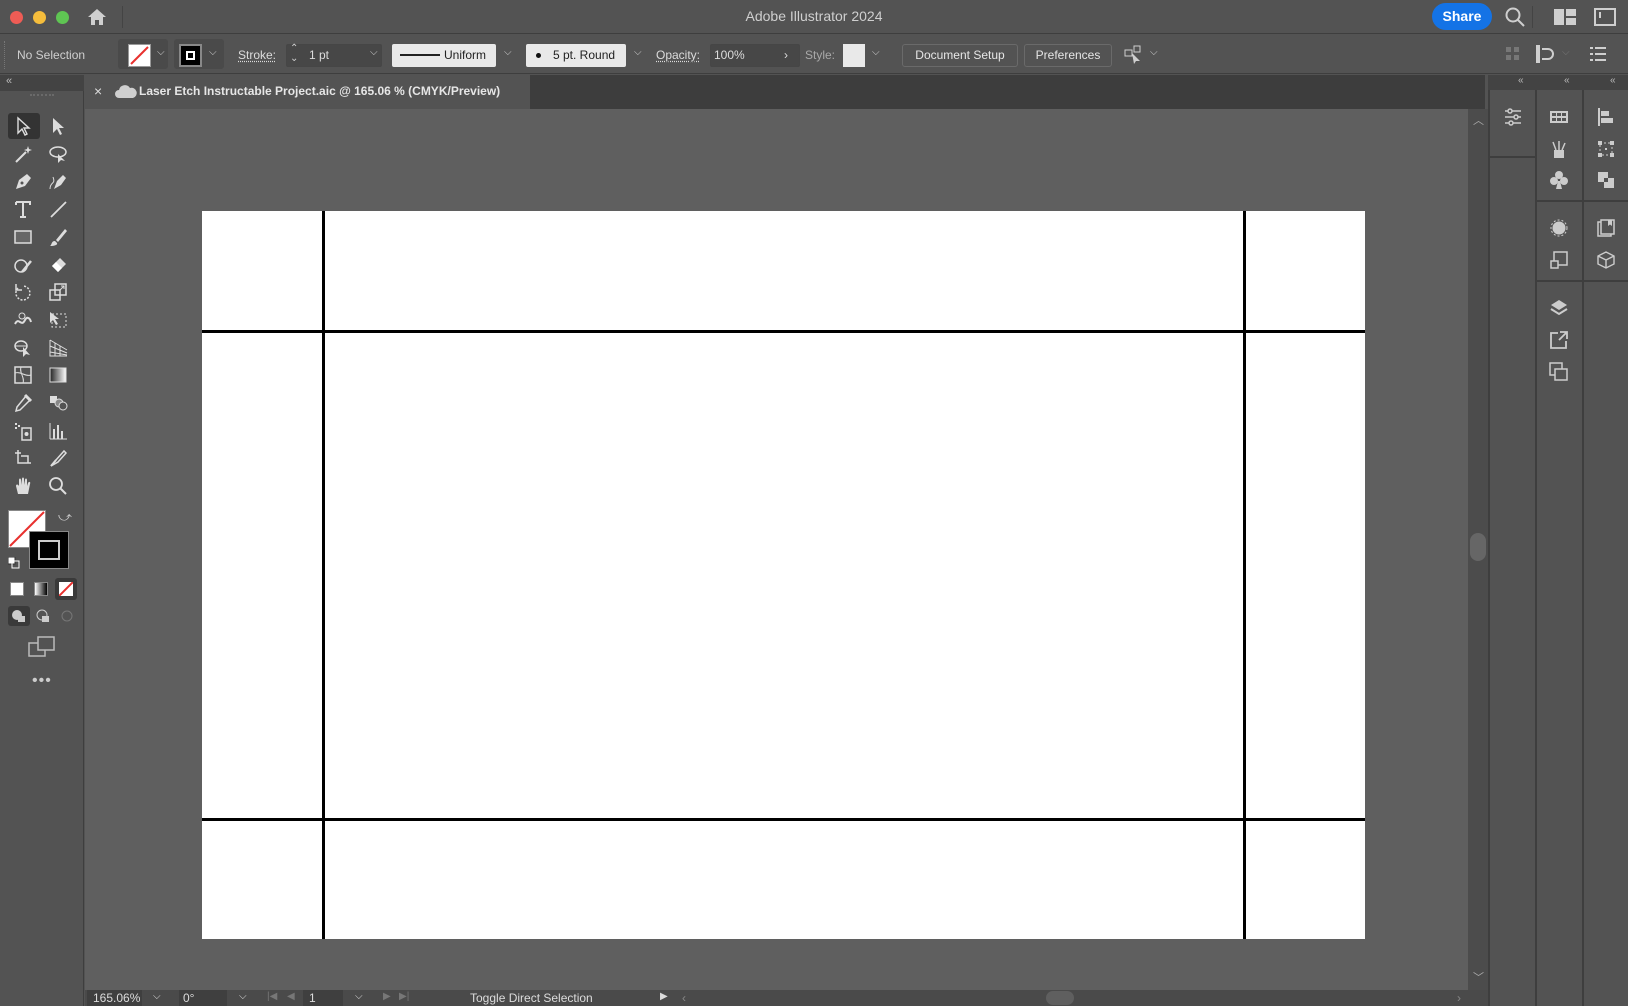 The height and width of the screenshot is (1006, 1628). What do you see at coordinates (1068, 55) in the screenshot?
I see `preferences-button: Preferences` at bounding box center [1068, 55].